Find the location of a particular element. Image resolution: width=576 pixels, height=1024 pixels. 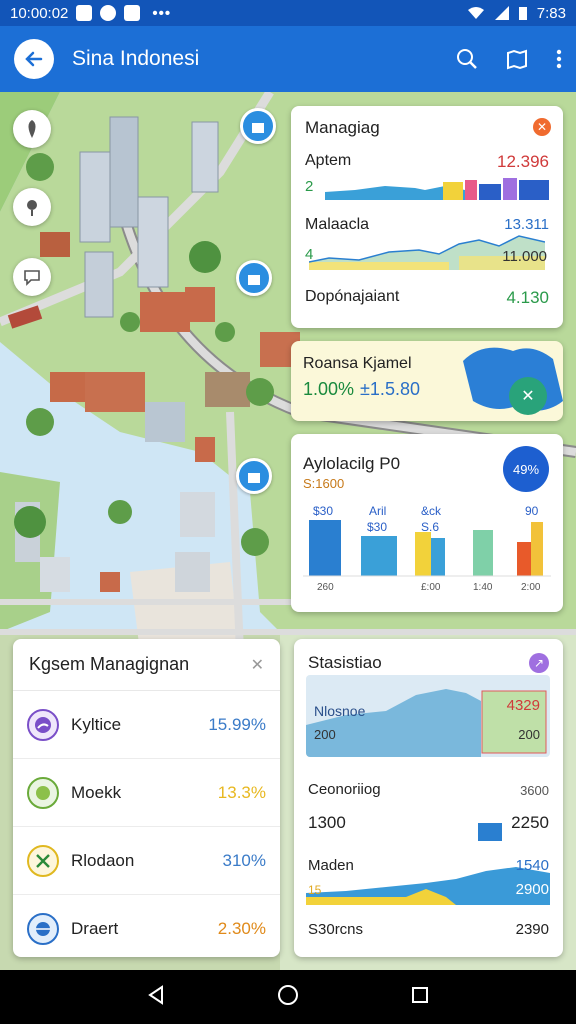

expand-icon: ↗ is located at coordinates (539, 663).